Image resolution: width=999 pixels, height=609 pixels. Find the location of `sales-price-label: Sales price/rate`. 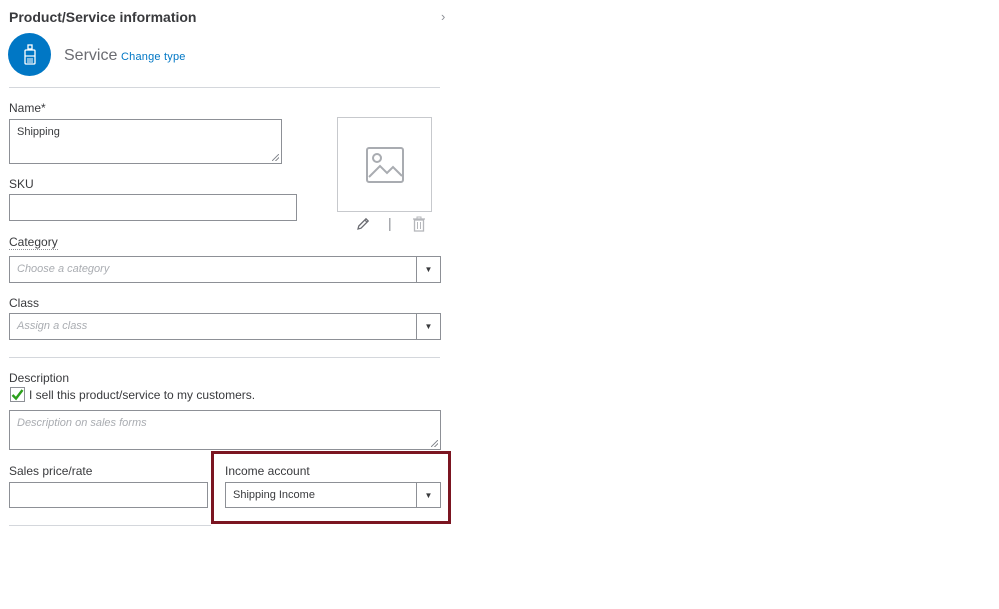

sales-price-label: Sales price/rate is located at coordinates (51, 471).